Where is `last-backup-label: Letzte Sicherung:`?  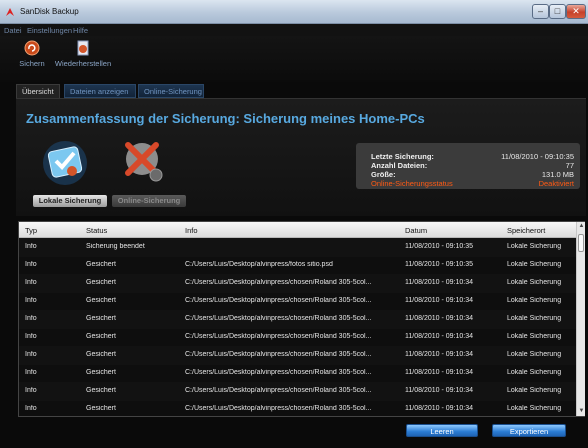
last-backup-label: Letzte Sicherung: is located at coordinates (402, 156).